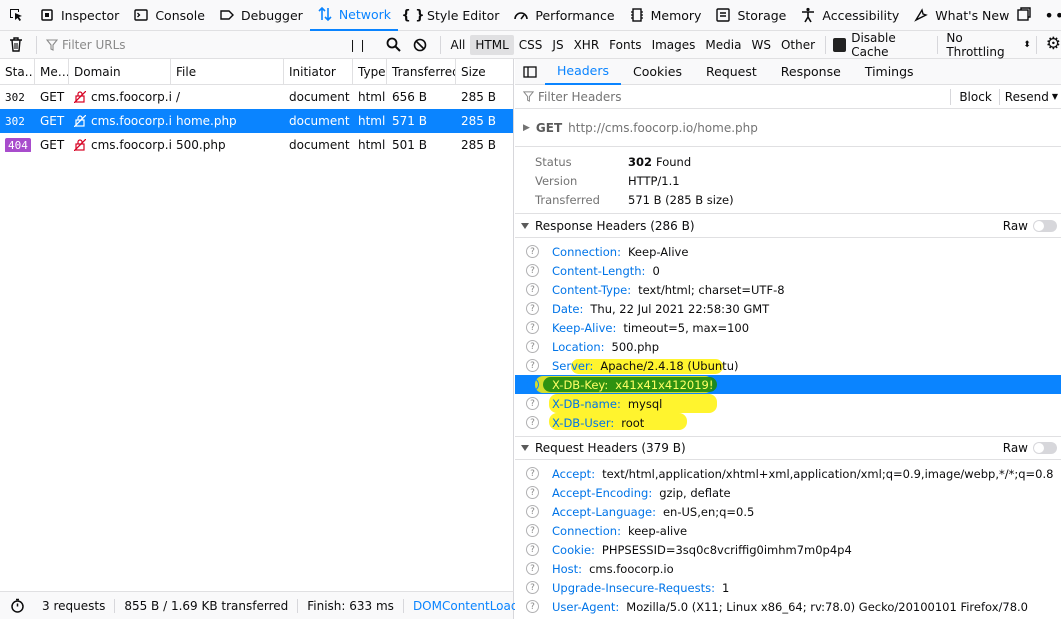 The width and height of the screenshot is (1061, 619). I want to click on divider, so click(938, 44).